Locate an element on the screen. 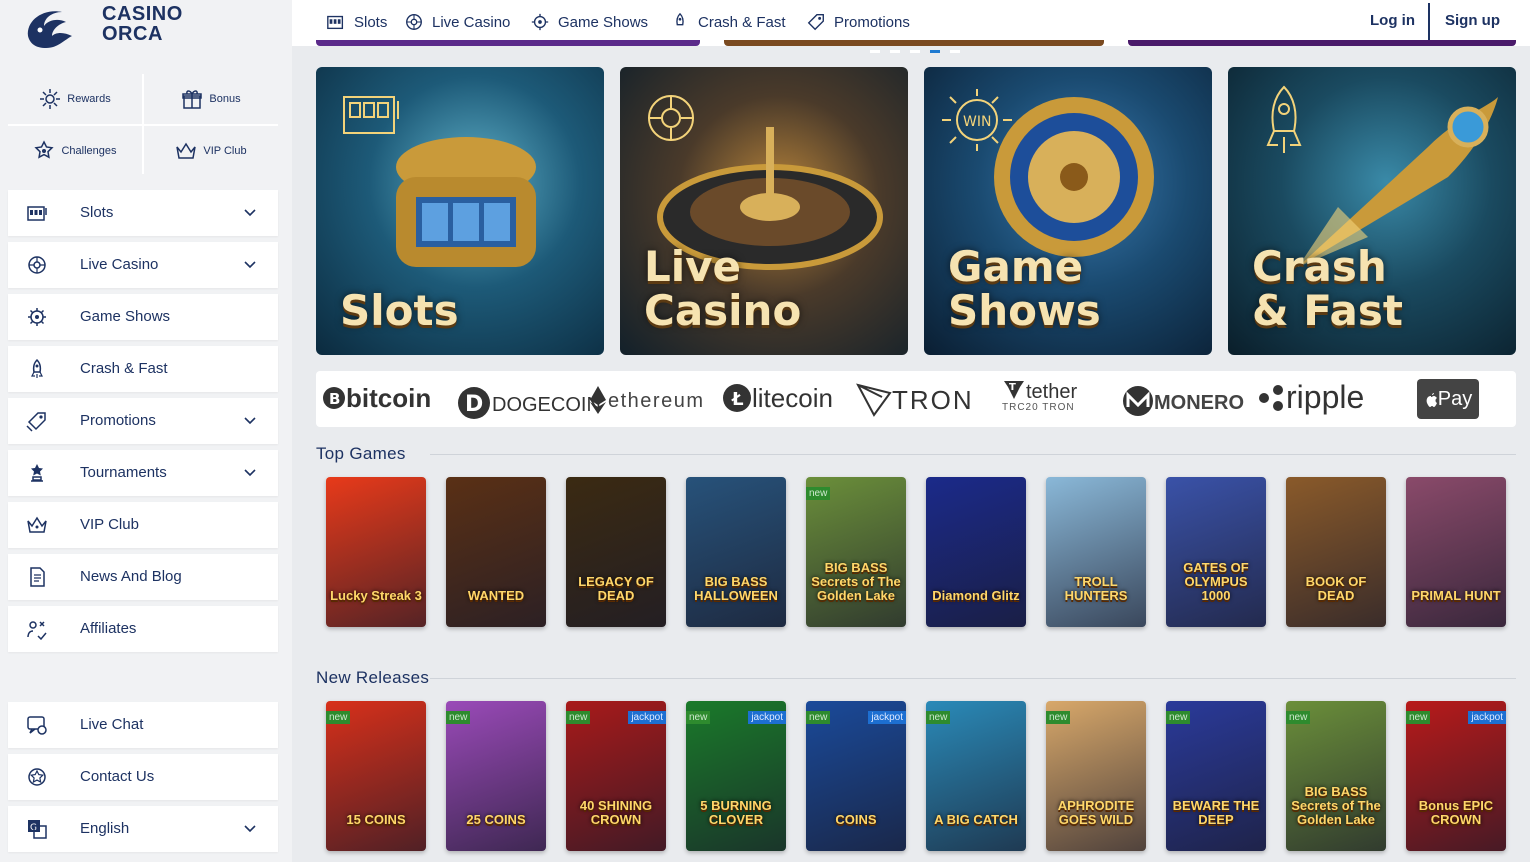 The image size is (1530, 862). game-tile: Lucky Streak 3 is located at coordinates (376, 552).